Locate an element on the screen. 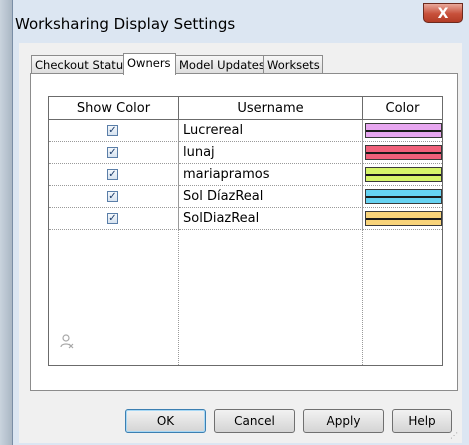 This screenshot has height=445, width=469. username-cell: mariapramos is located at coordinates (271, 175).